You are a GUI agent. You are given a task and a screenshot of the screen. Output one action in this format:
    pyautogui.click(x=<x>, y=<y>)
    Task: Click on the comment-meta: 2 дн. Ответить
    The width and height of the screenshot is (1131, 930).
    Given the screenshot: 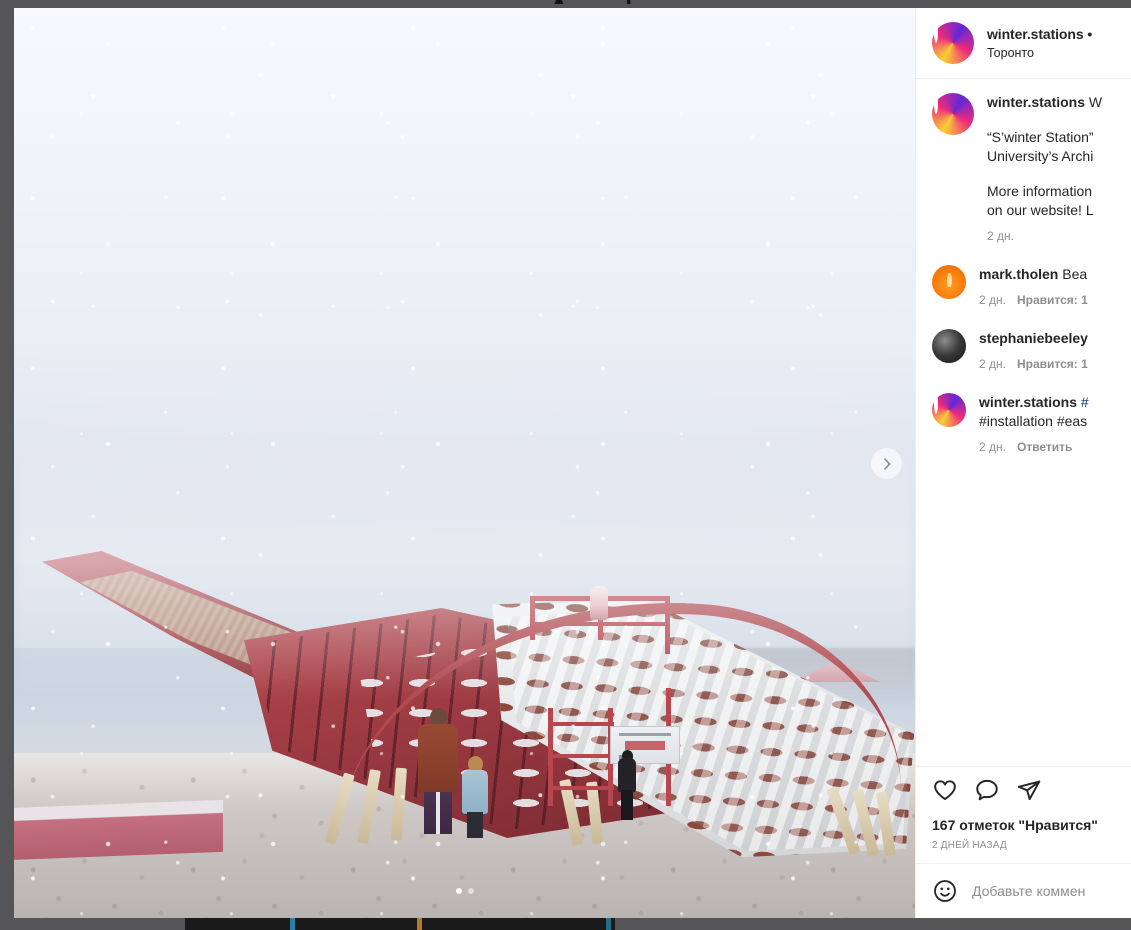 What is the action you would take?
    pyautogui.click(x=1047, y=447)
    